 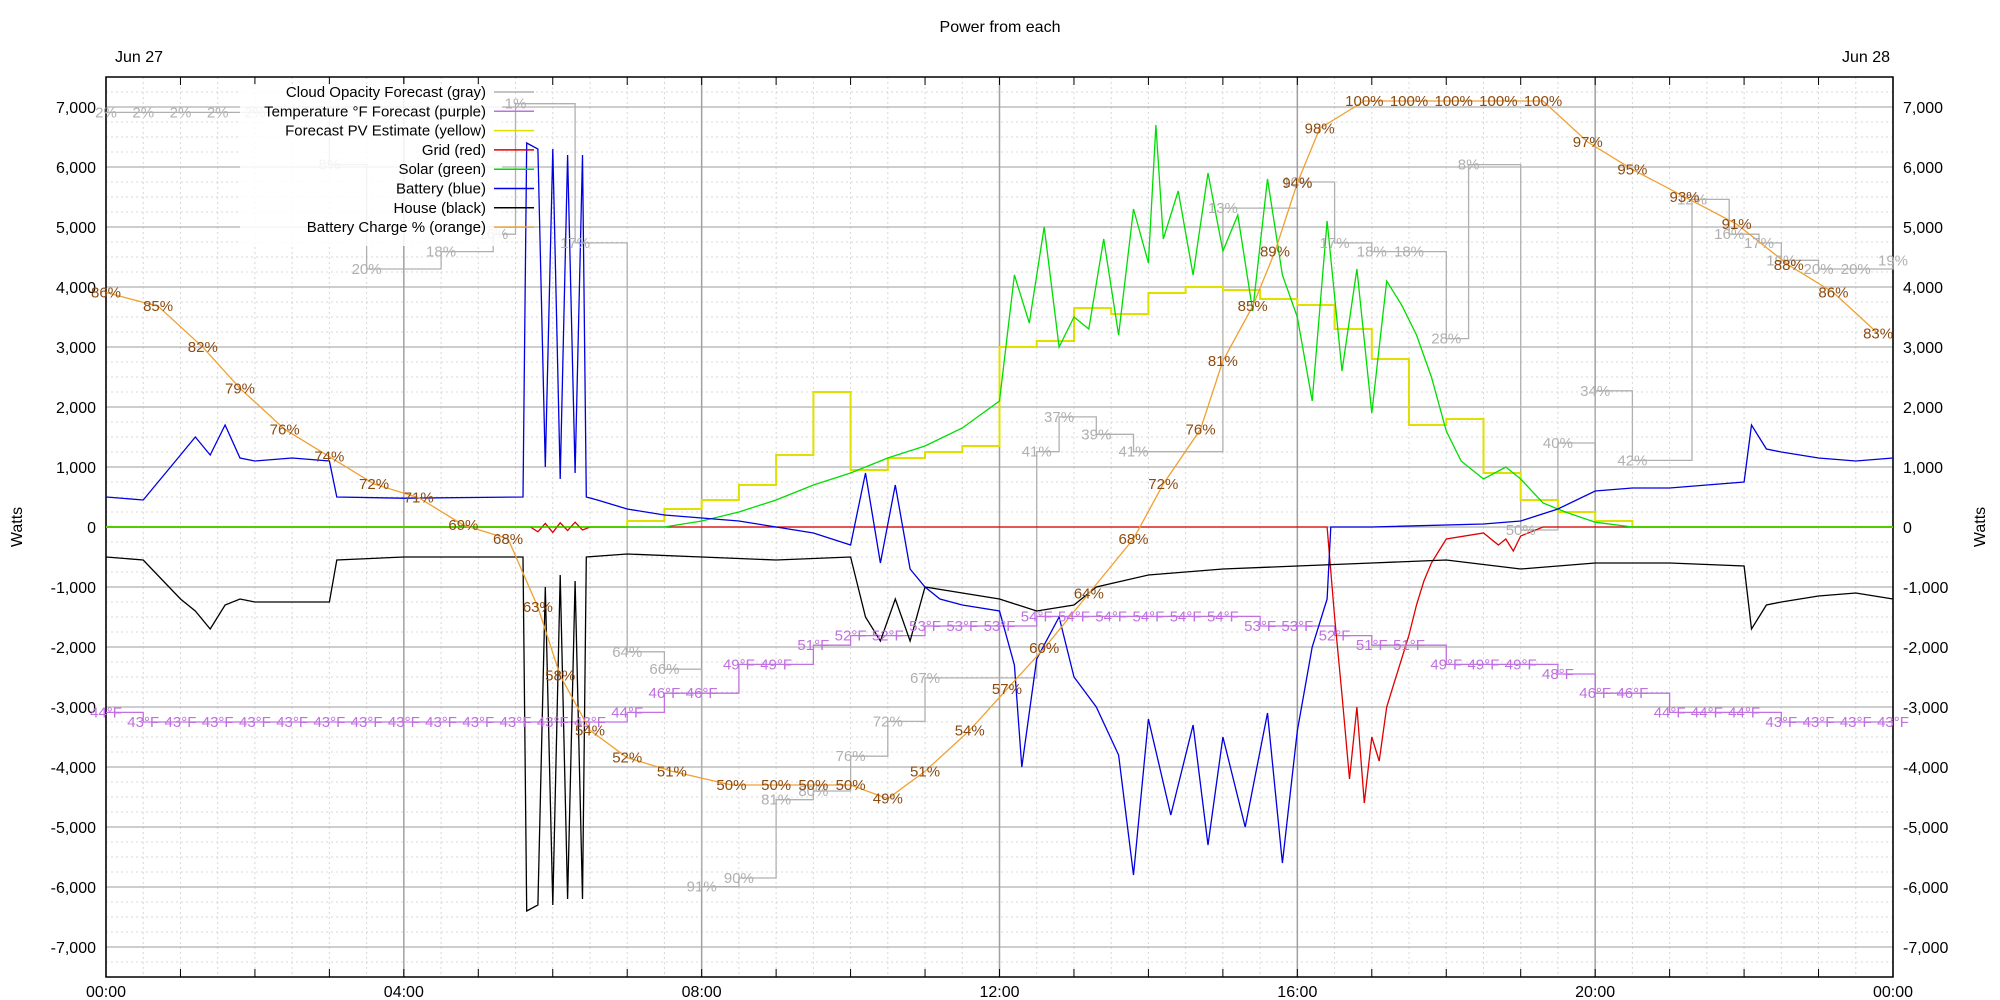 What do you see at coordinates (1907, 528) in the screenshot?
I see `y-tick-label-right: 0` at bounding box center [1907, 528].